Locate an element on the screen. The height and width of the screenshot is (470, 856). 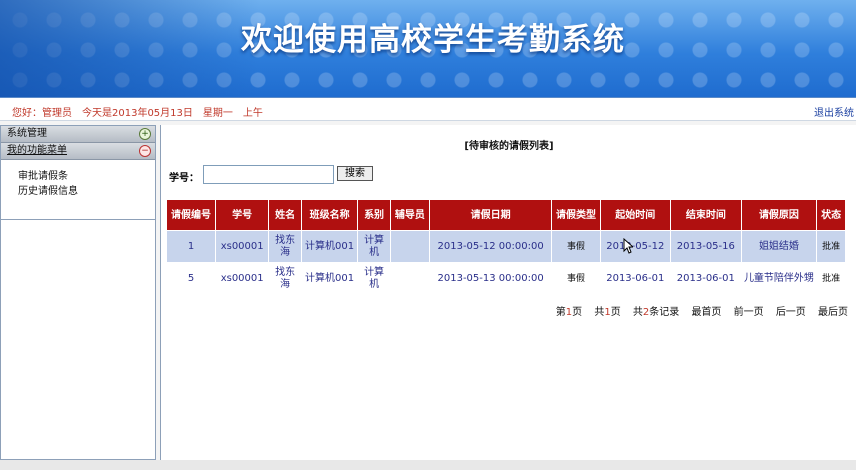
next-page-link: 后一页 is located at coordinates (791, 312).